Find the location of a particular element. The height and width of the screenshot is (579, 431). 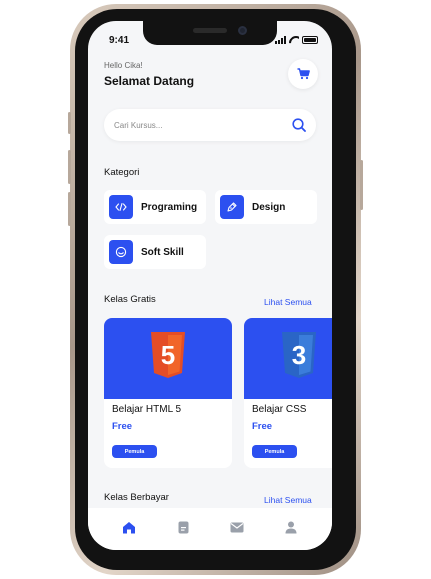

category-soft-skill: Soft Skill is located at coordinates (155, 252).